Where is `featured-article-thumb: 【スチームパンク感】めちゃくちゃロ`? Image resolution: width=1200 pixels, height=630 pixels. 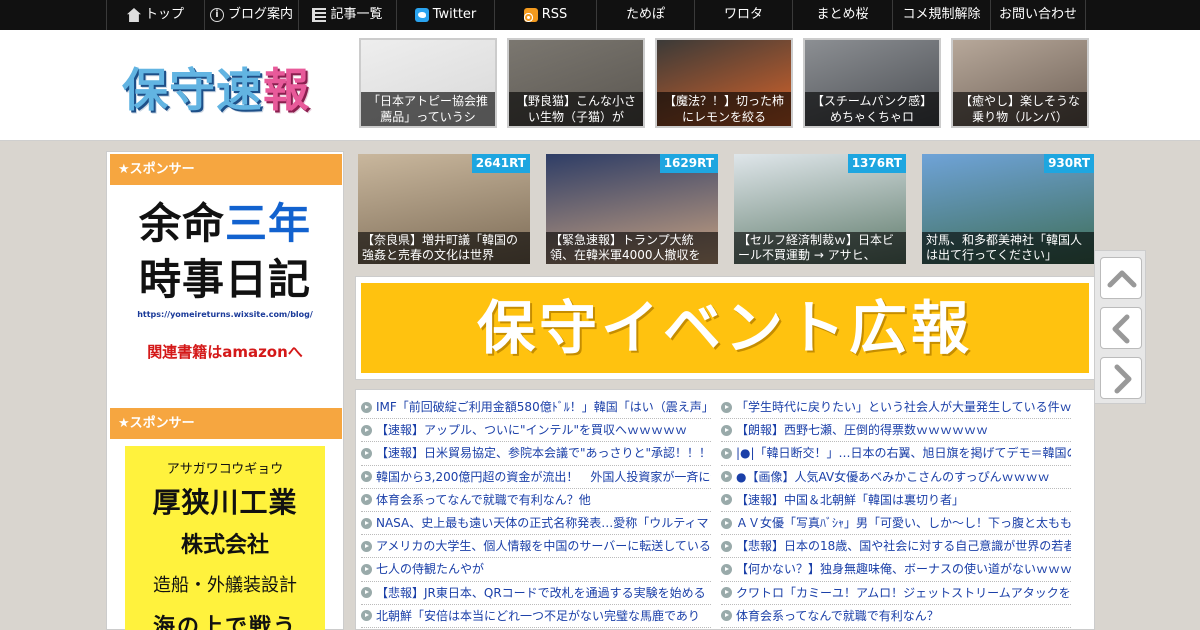
featured-article-thumb: 【スチームパンク感】めちゃくちゃロ is located at coordinates (872, 83).